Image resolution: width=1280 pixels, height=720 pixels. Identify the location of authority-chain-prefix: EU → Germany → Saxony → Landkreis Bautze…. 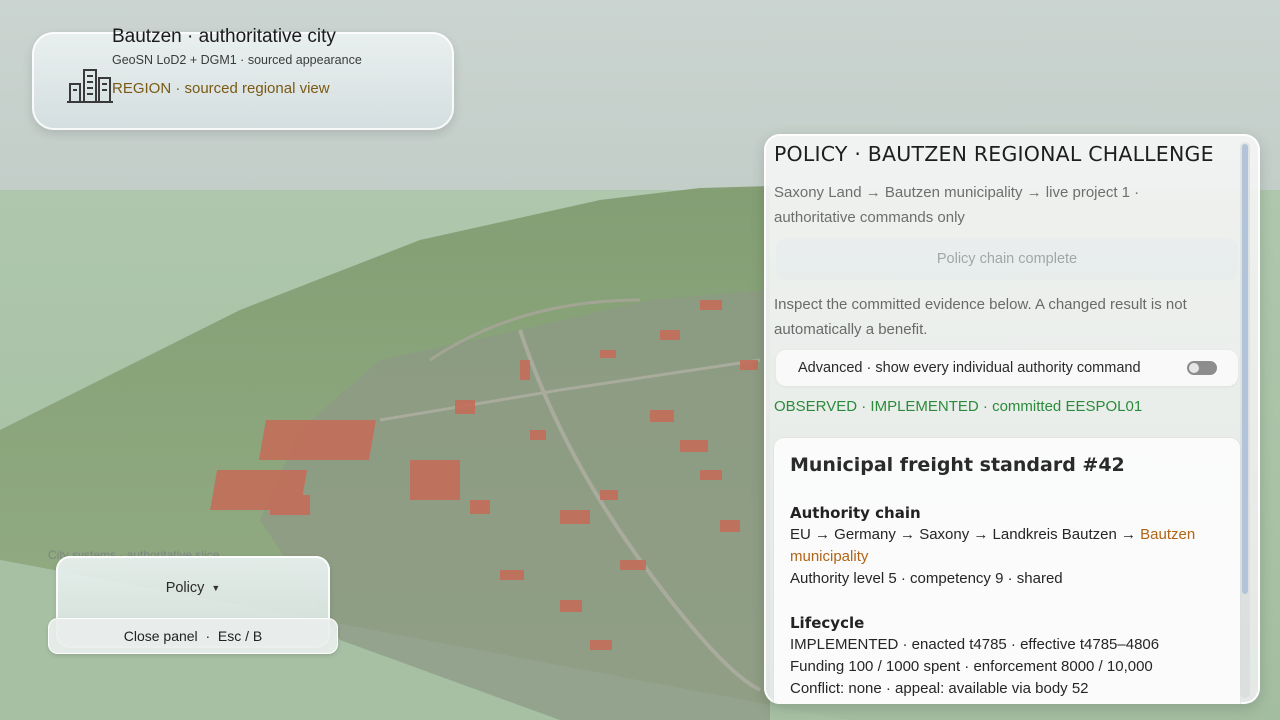
(963, 534).